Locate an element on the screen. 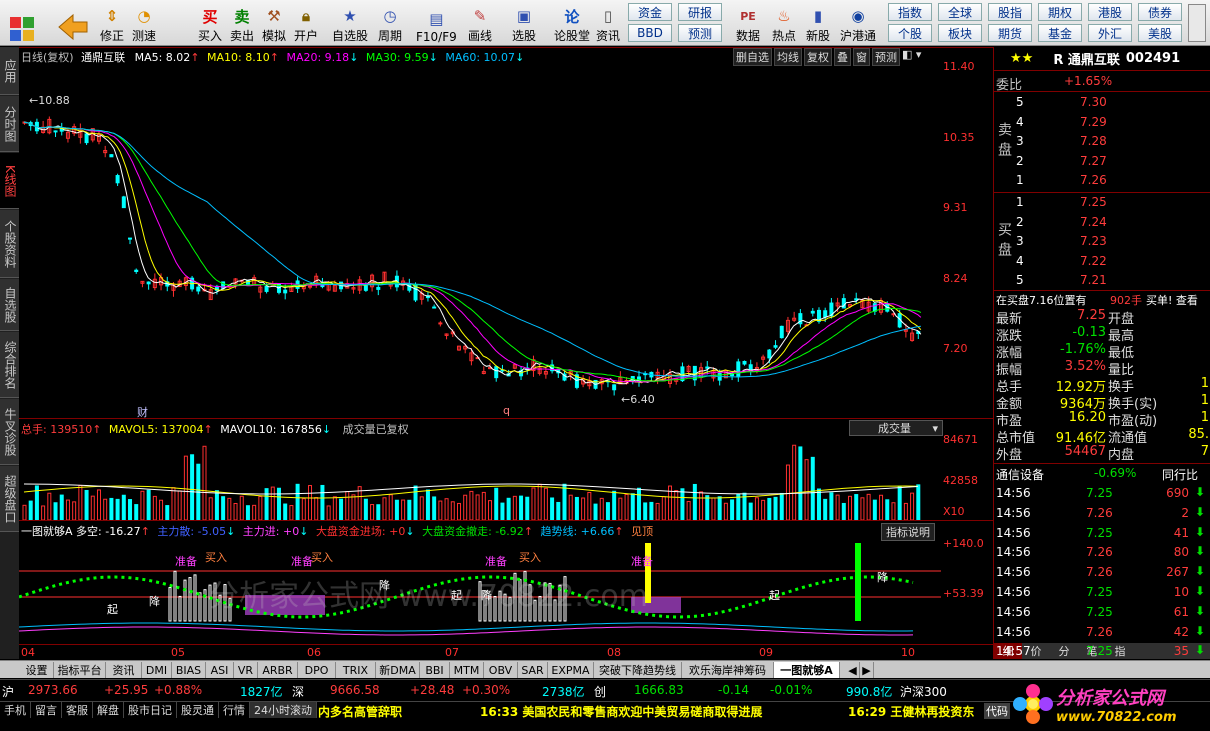 The image size is (1210, 731). news-tab: 24小时滚动 is located at coordinates (283, 710).